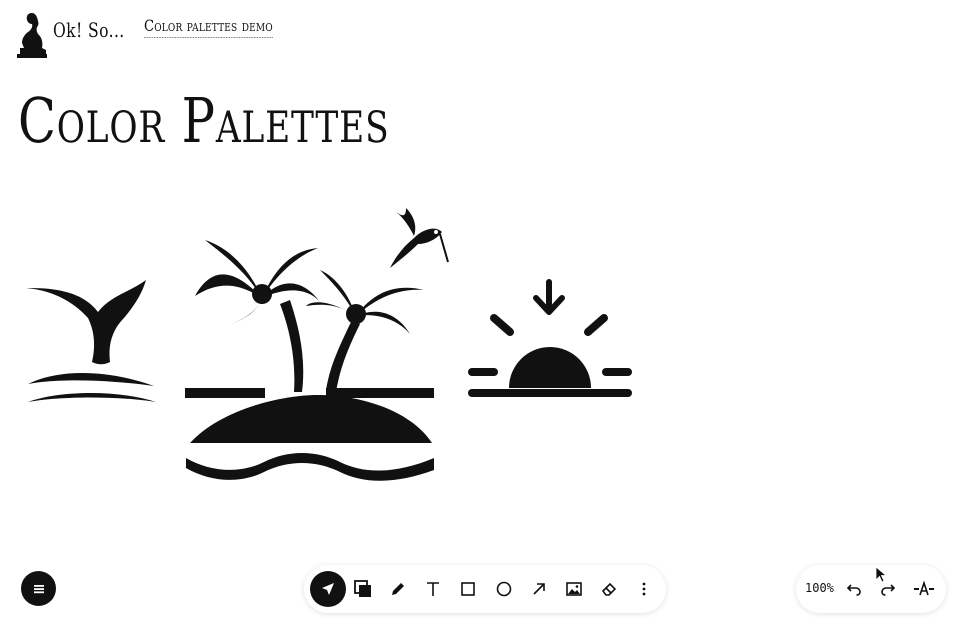  What do you see at coordinates (881, 574) in the screenshot?
I see `mouse-cursor-icon` at bounding box center [881, 574].